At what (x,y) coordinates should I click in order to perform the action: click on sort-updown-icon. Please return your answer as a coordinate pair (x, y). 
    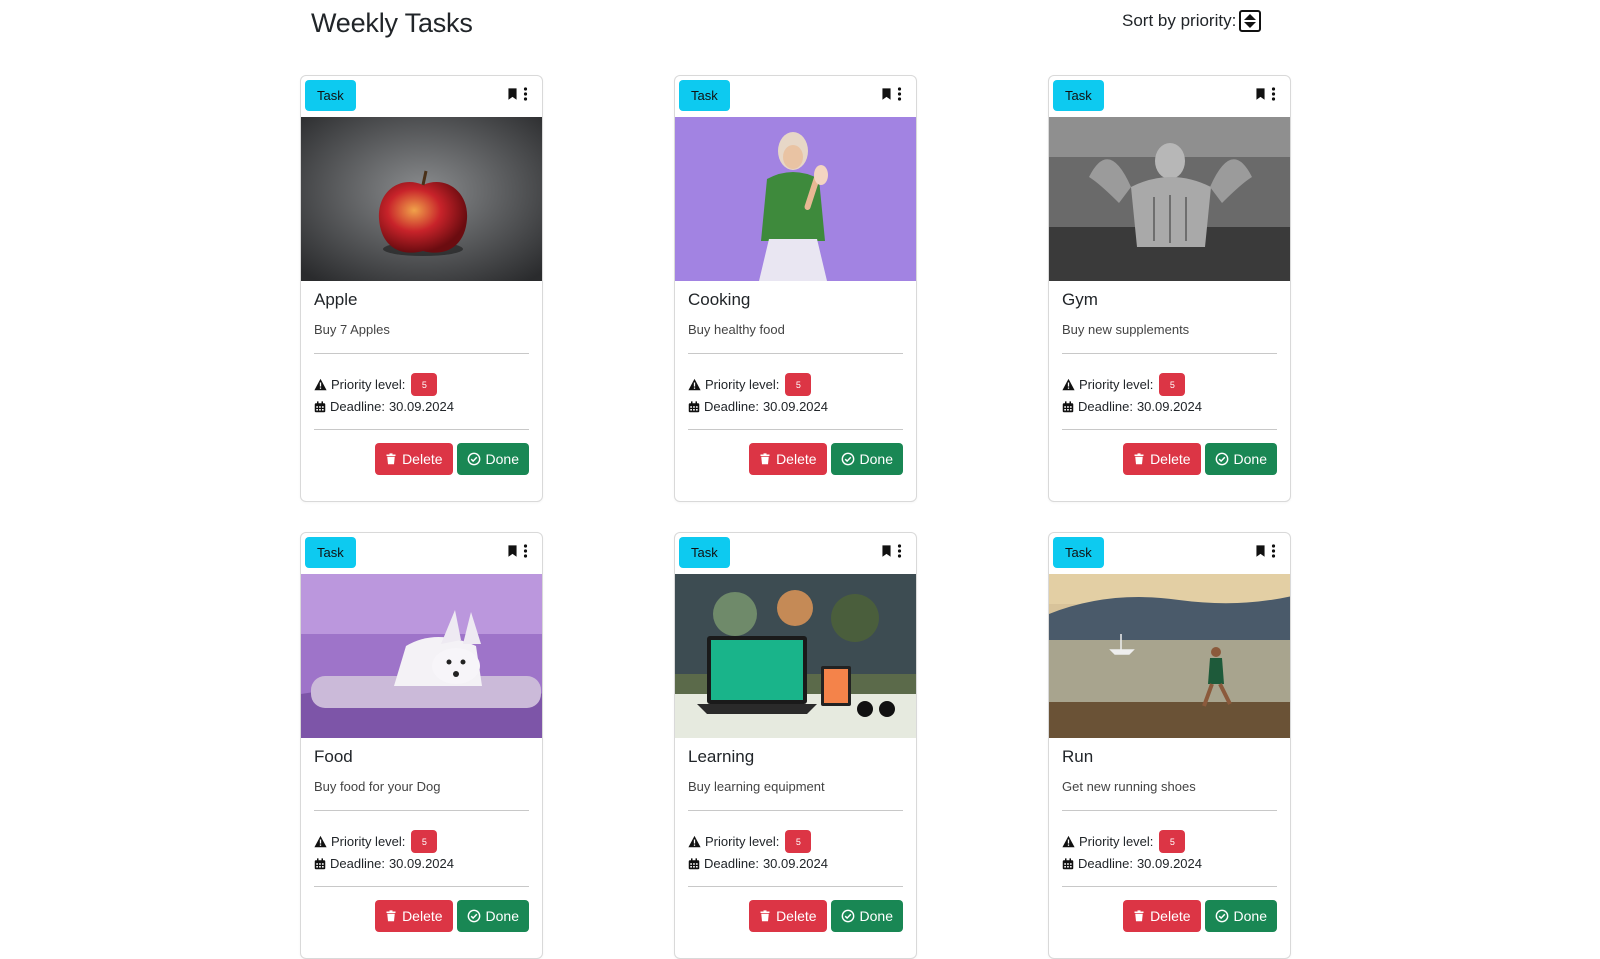
    Looking at the image, I should click on (1250, 21).